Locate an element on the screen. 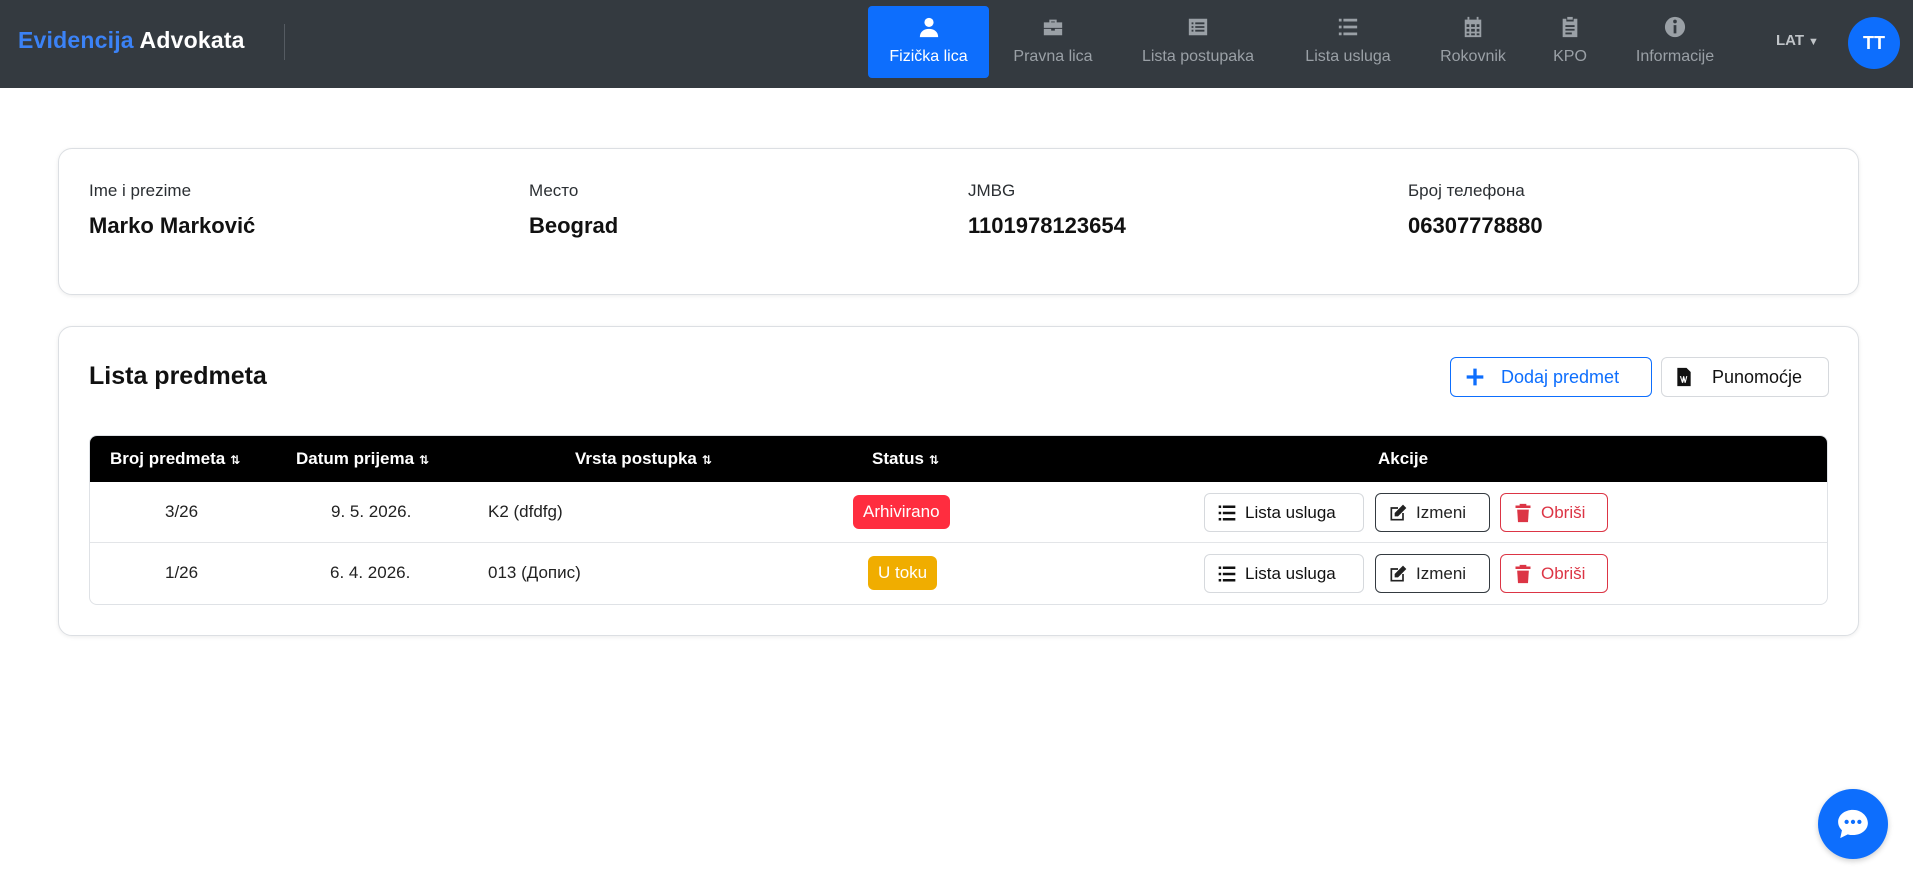  column-header-label: Vrsta postupka is located at coordinates (636, 458).